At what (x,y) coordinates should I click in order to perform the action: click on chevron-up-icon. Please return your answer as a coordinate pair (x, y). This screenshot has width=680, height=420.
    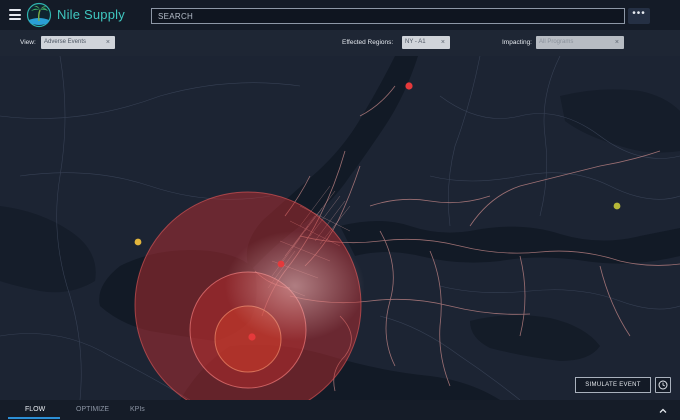
    Looking at the image, I should click on (663, 411).